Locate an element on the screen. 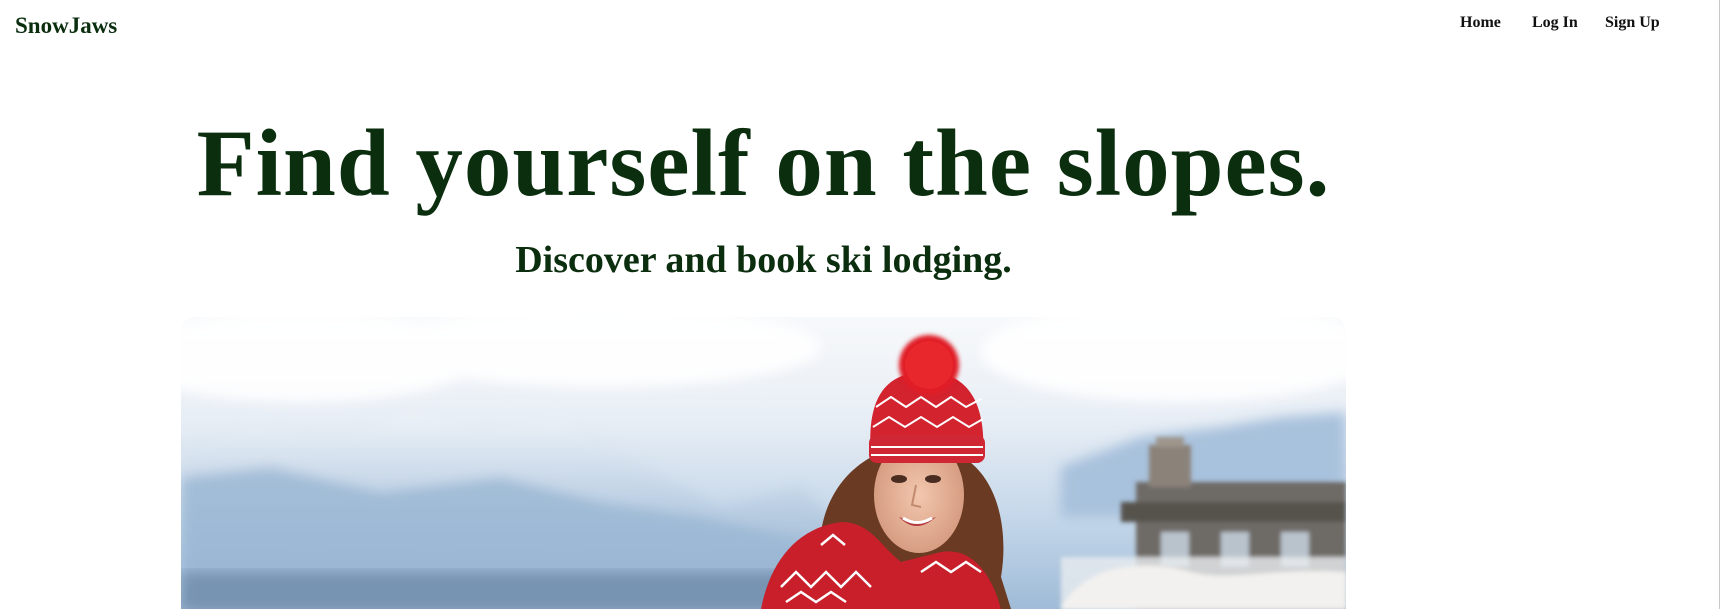 This screenshot has width=1720, height=609. hero-subheadline: Discover and book ski lodging. is located at coordinates (763, 260).